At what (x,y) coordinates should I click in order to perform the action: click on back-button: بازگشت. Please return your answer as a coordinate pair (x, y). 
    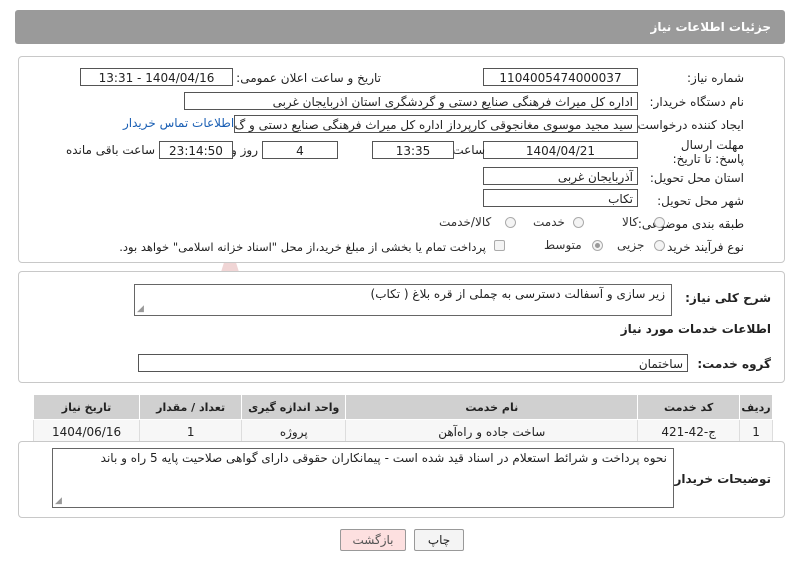
    Looking at the image, I should click on (373, 540).